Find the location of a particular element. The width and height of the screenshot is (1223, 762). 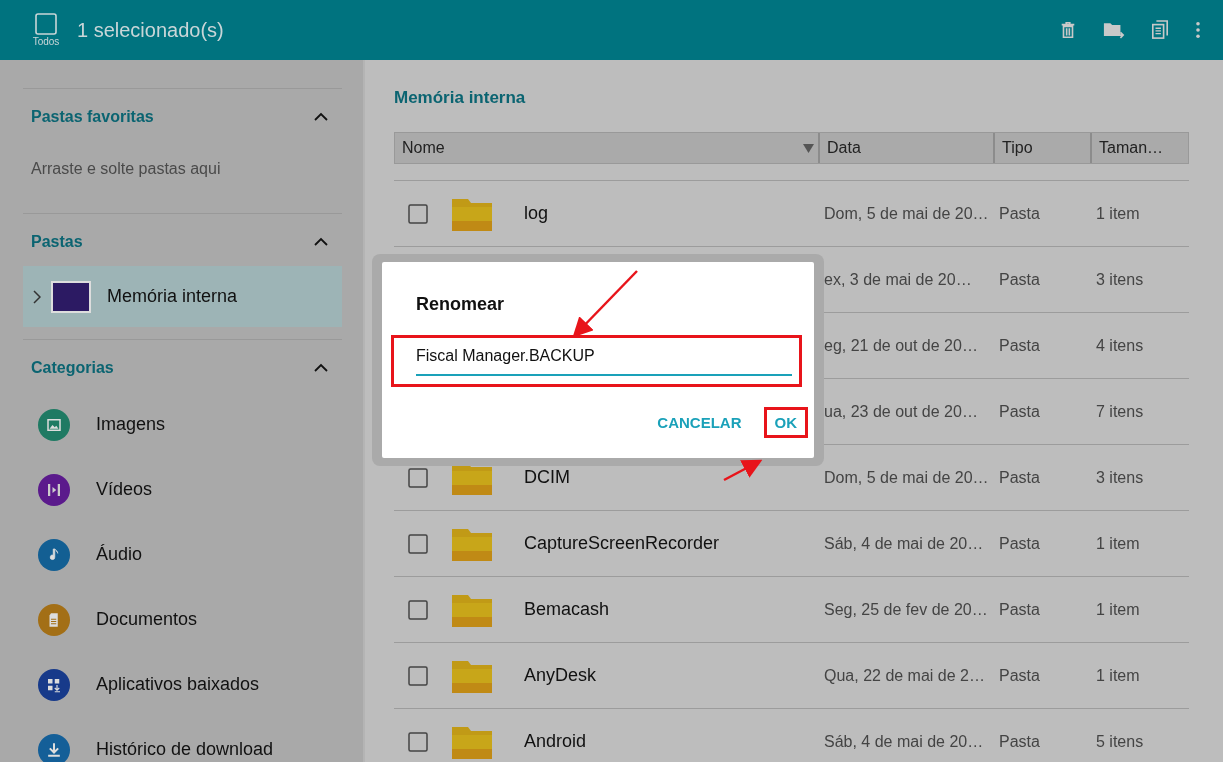

select-all-checkbox is located at coordinates (46, 24).